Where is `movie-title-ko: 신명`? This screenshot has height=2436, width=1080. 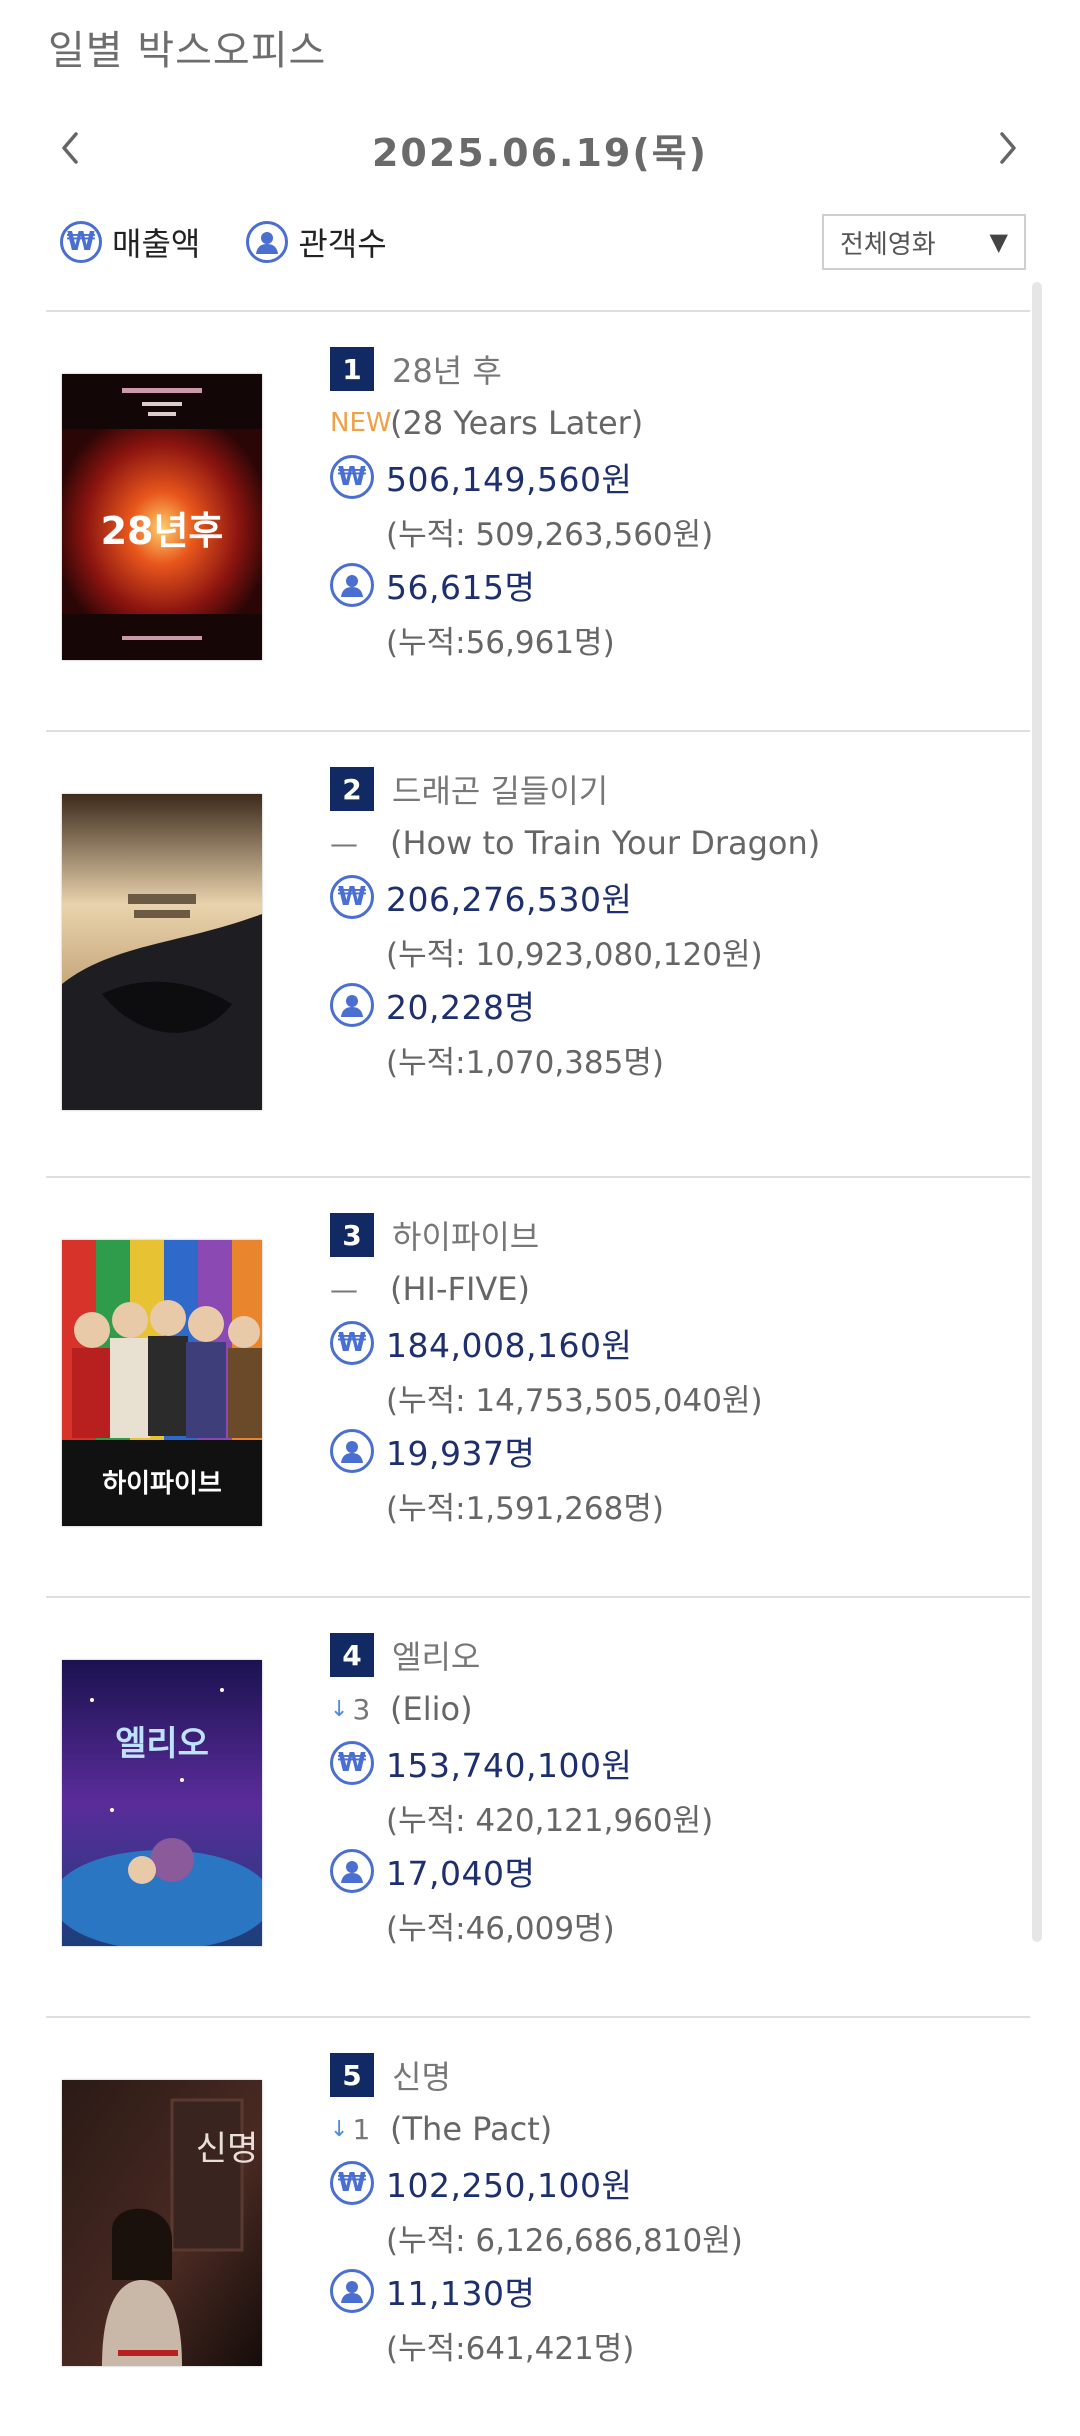 movie-title-ko: 신명 is located at coordinates (421, 2075).